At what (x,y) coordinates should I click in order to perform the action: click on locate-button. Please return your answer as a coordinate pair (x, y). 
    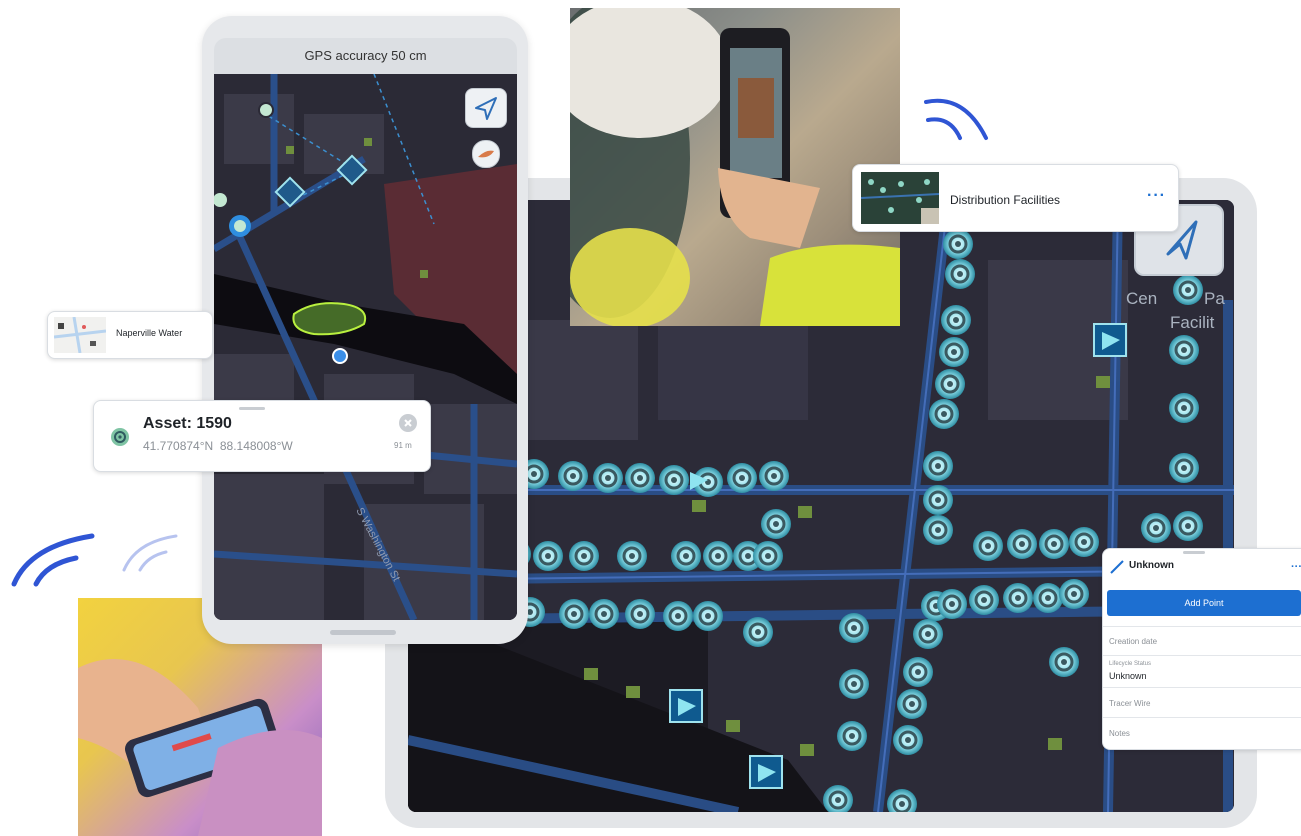
    Looking at the image, I should click on (486, 108).